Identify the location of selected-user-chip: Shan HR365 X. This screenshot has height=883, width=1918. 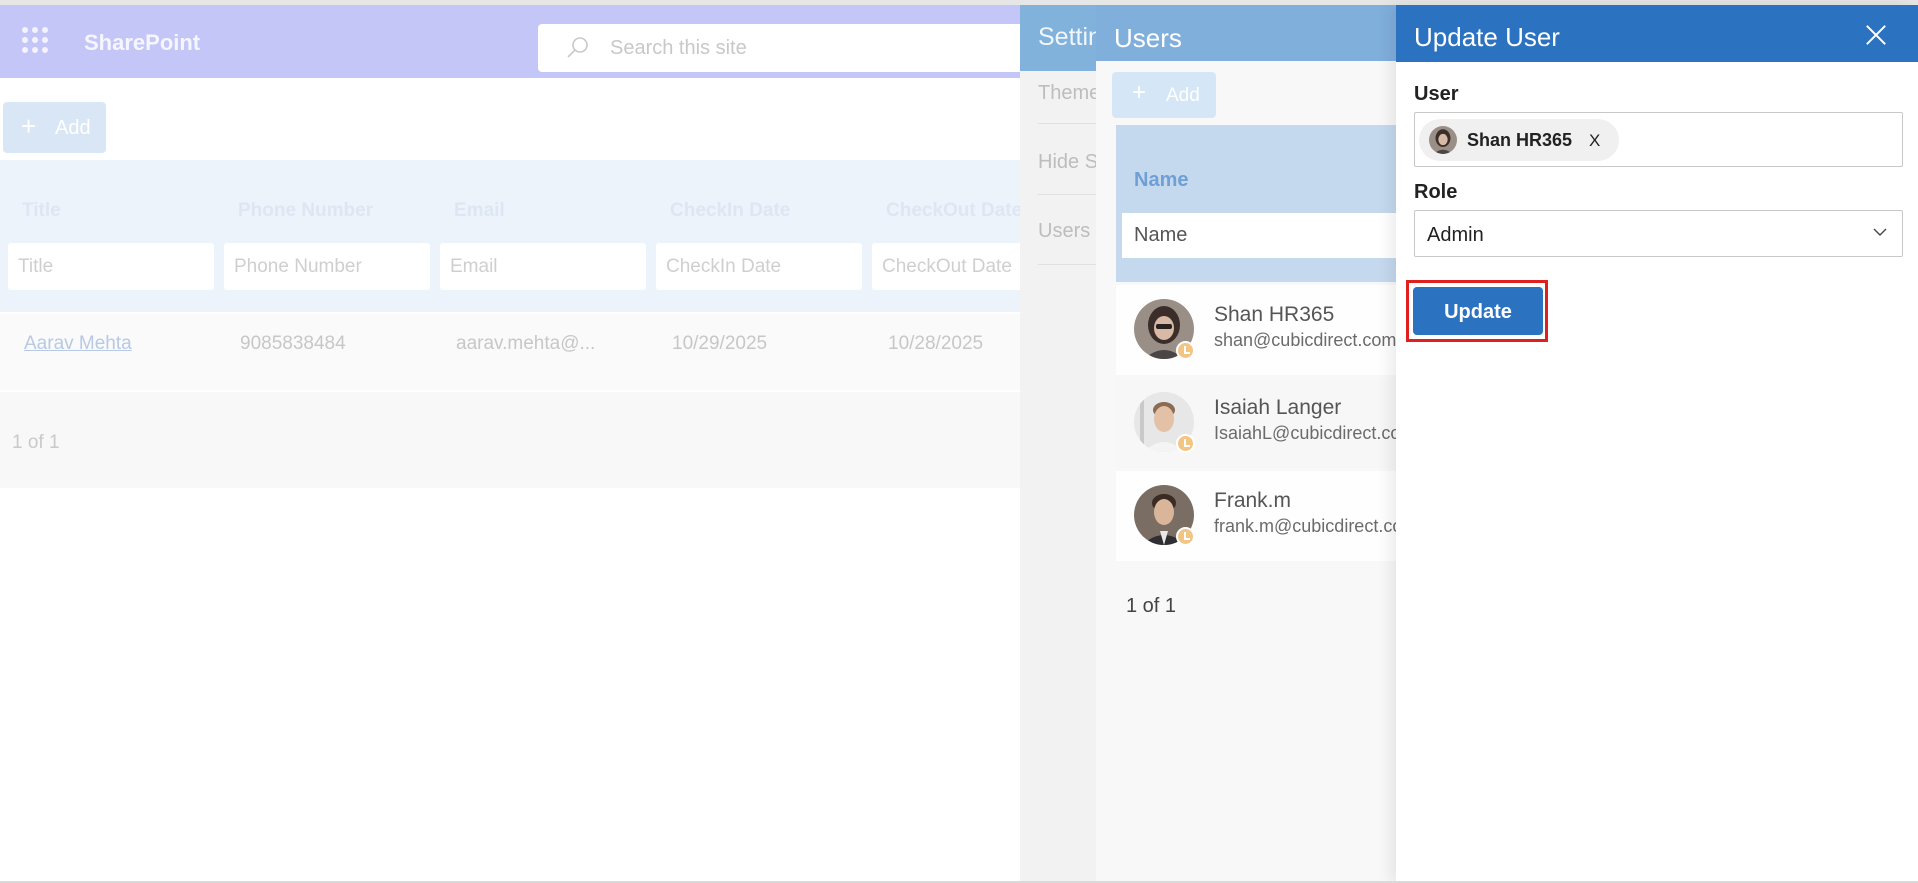
(1519, 140).